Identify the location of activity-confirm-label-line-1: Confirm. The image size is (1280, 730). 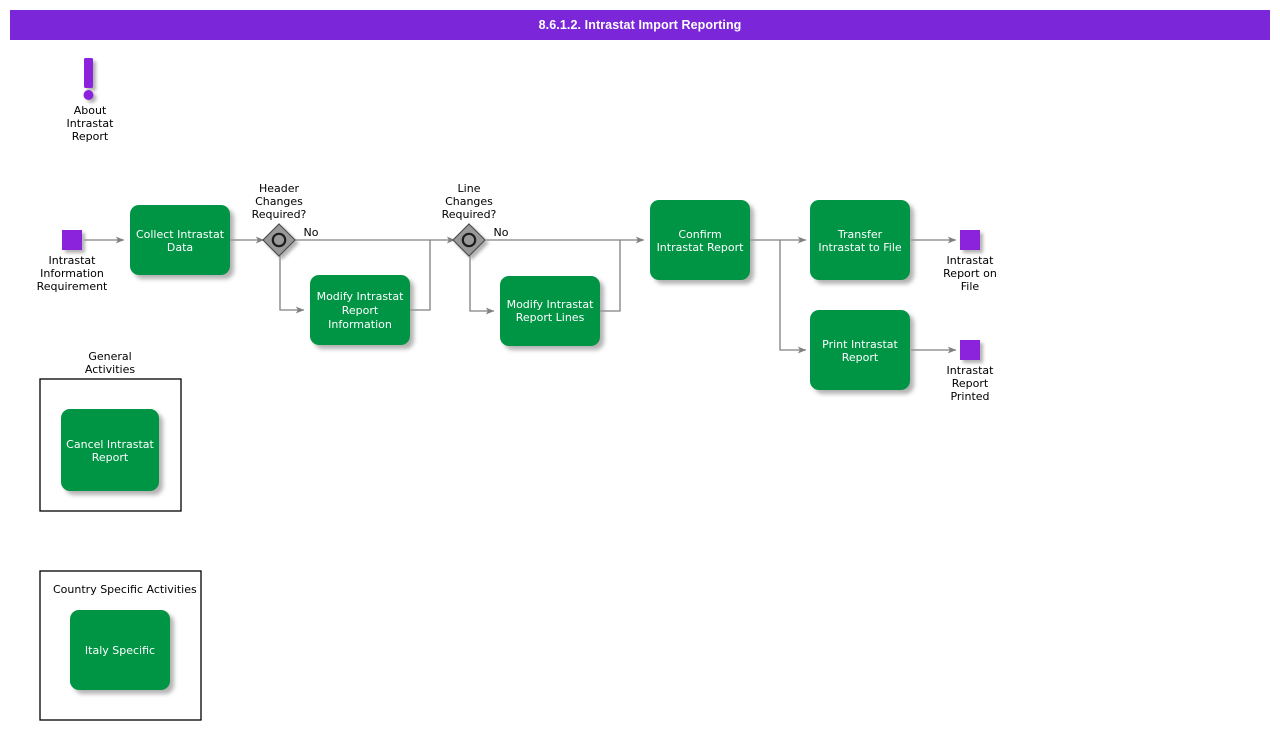
(699, 234).